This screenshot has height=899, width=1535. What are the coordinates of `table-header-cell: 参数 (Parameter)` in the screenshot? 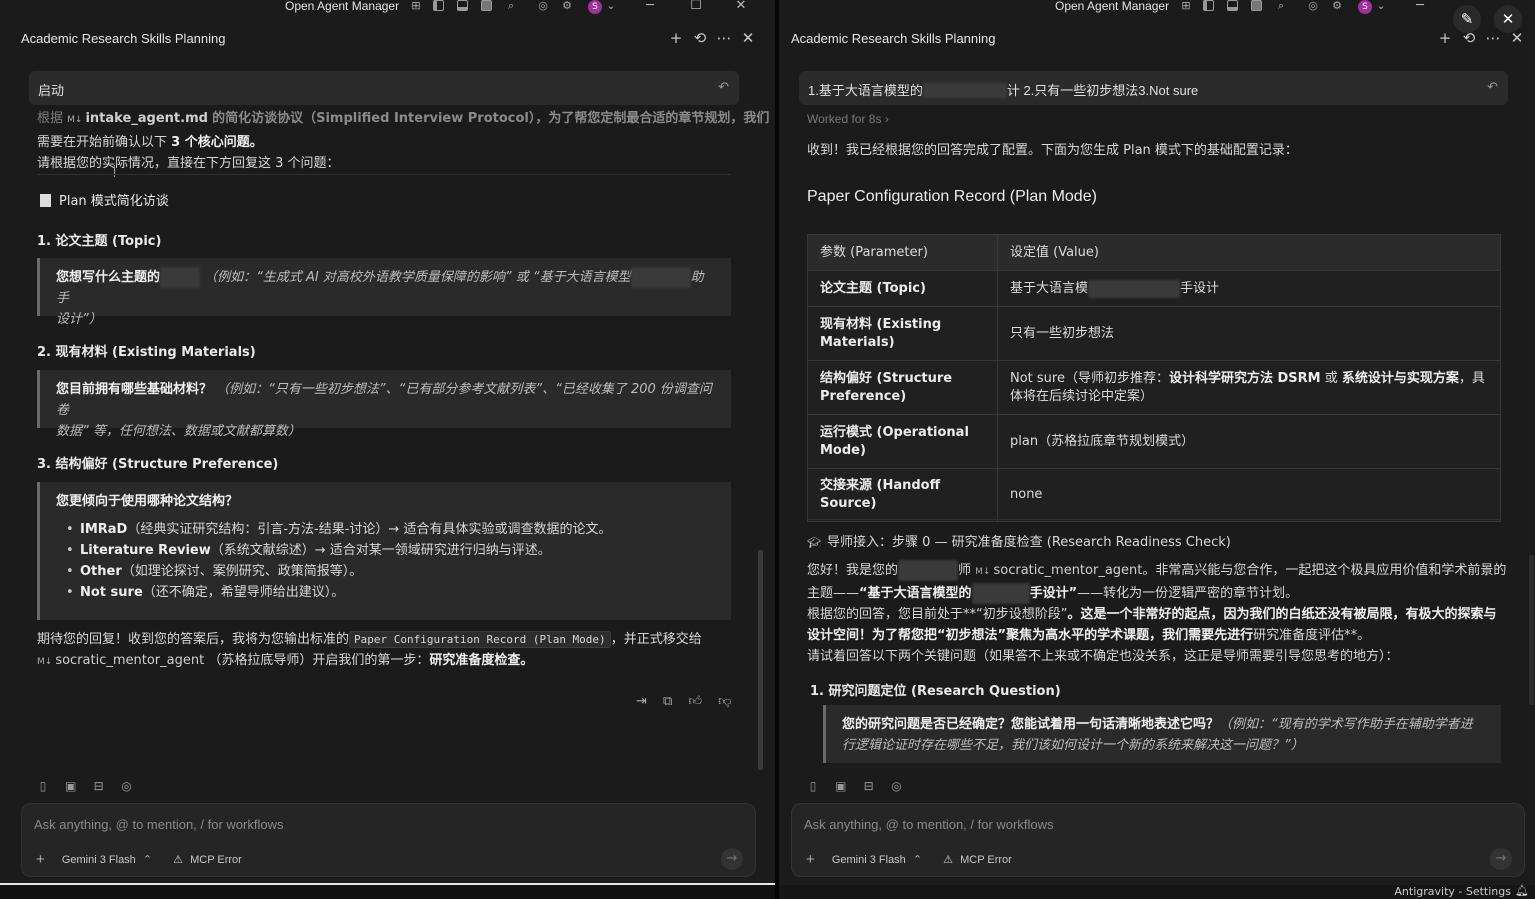 It's located at (902, 252).